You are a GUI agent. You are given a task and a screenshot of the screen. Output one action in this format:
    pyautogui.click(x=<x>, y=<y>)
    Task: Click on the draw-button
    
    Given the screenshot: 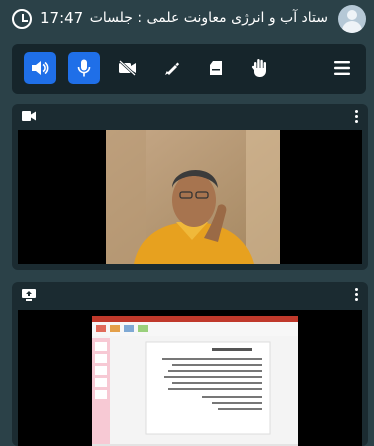 What is the action you would take?
    pyautogui.click(x=172, y=68)
    